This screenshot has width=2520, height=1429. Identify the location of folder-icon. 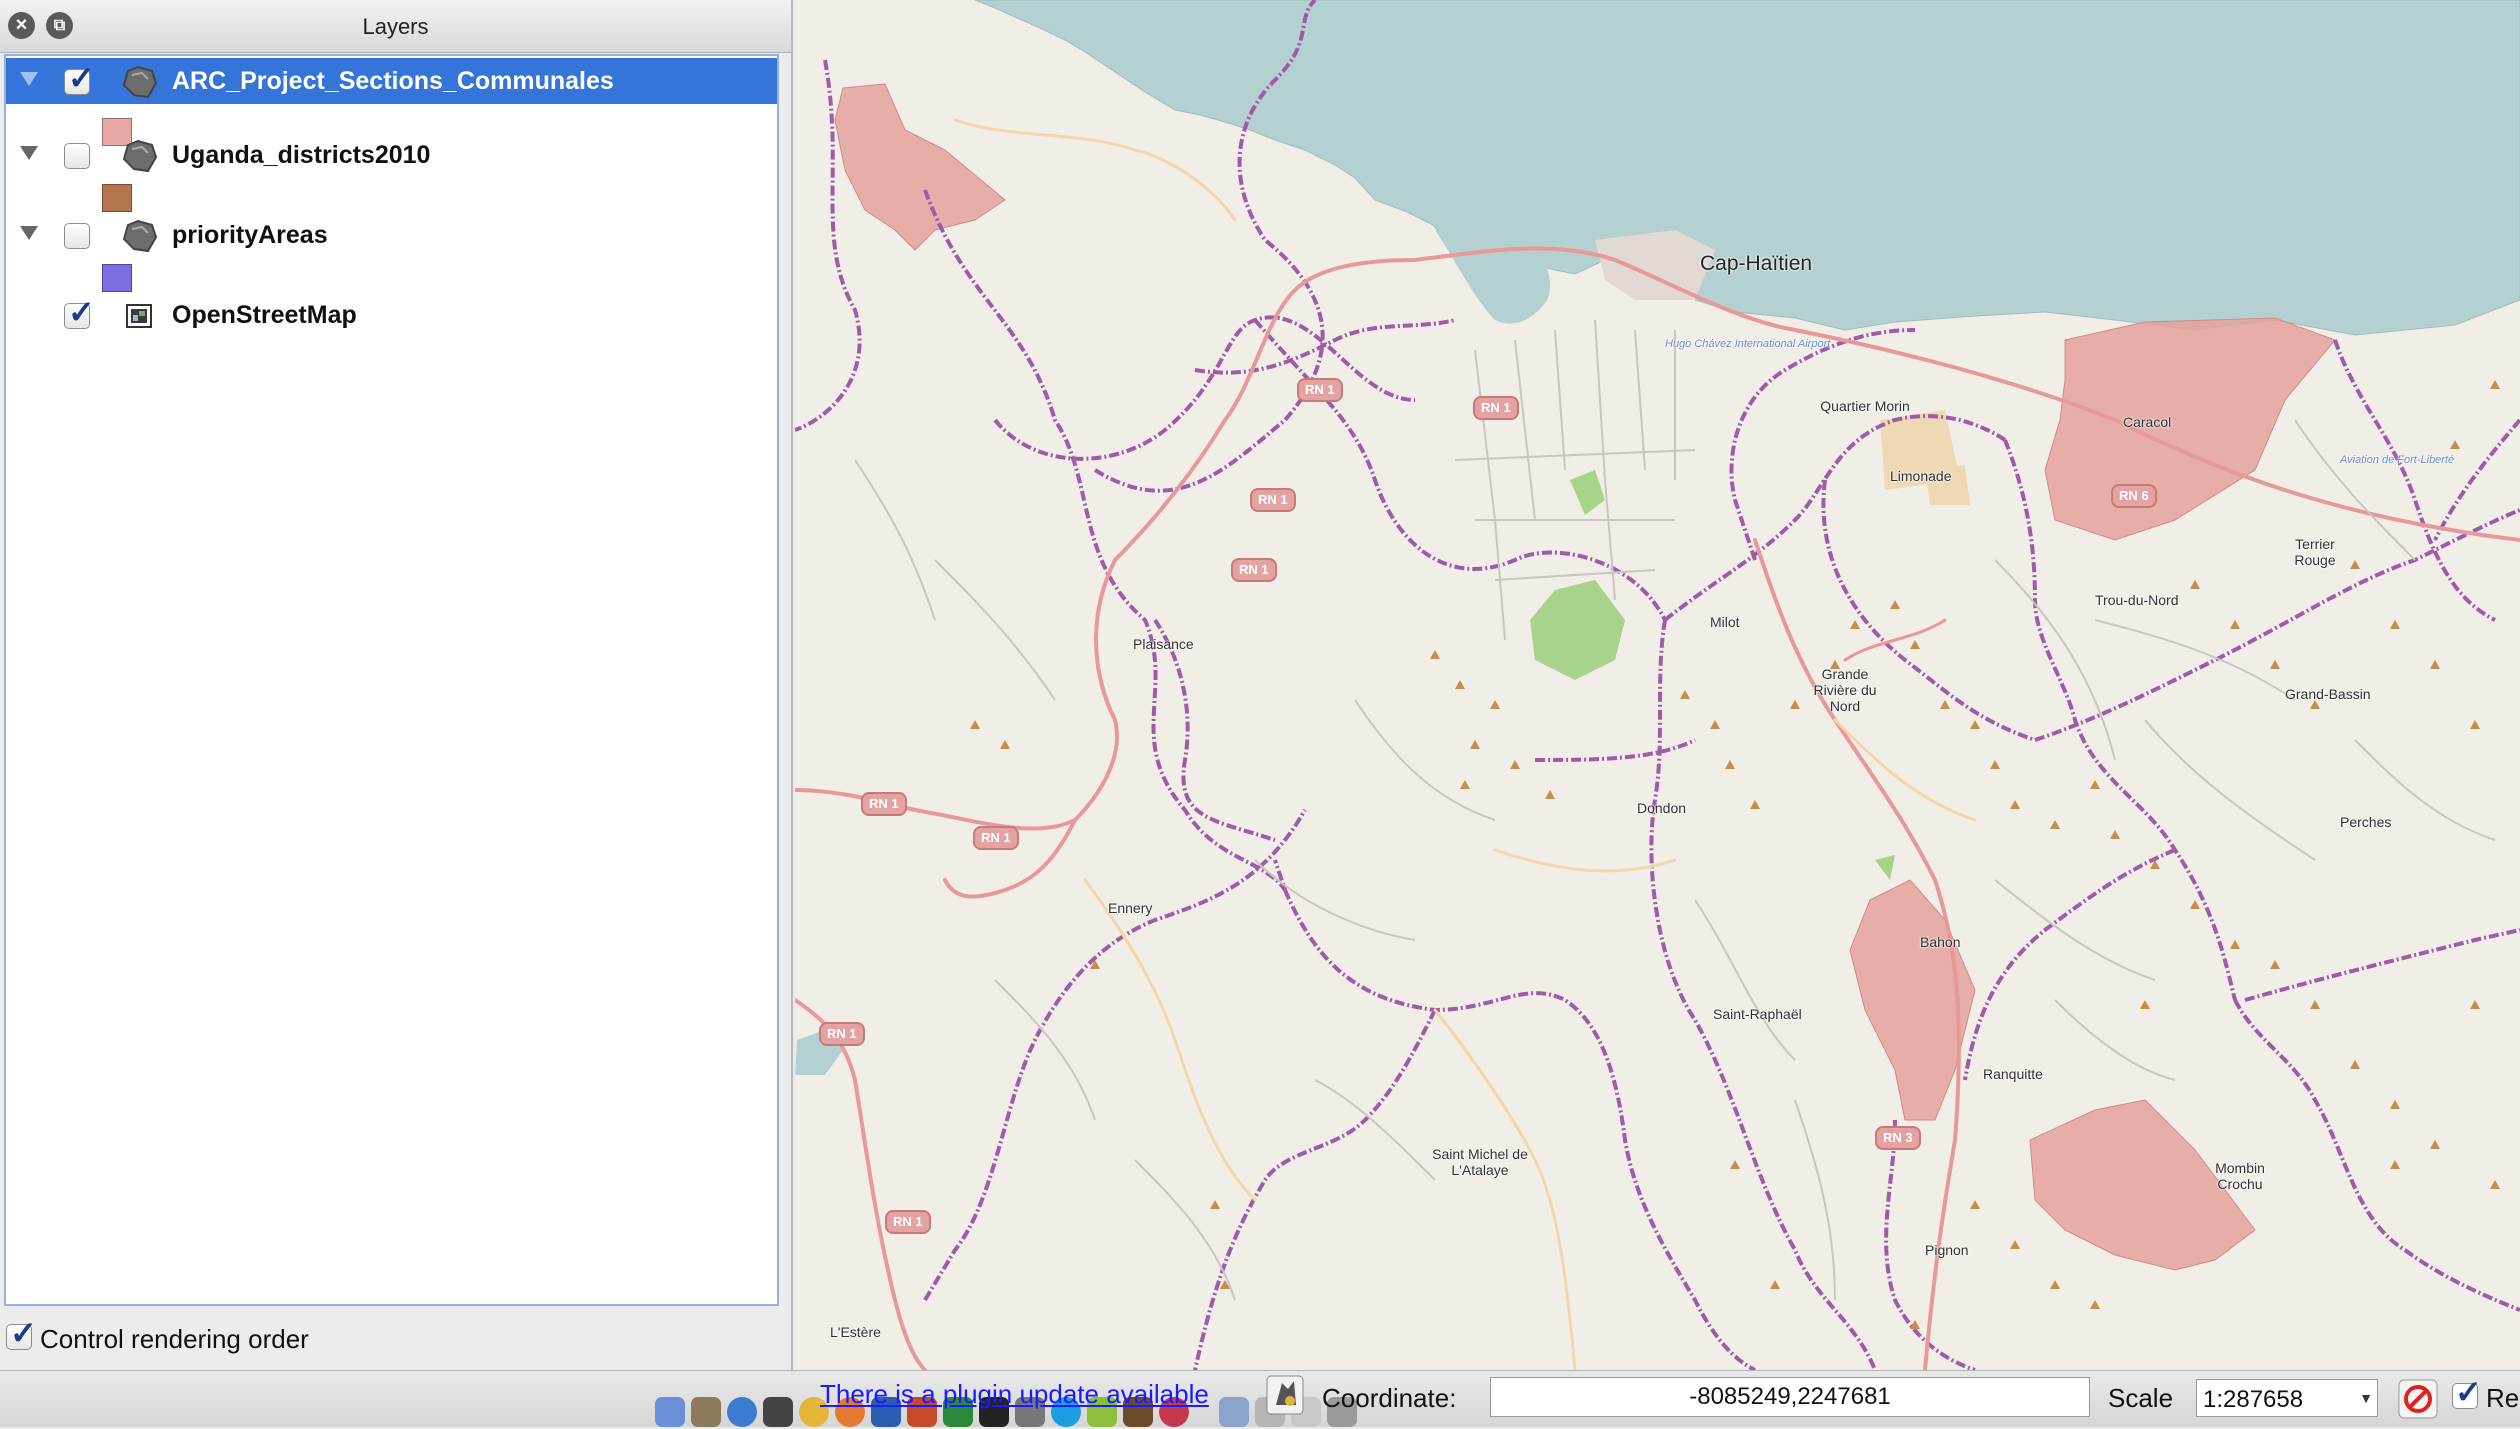
(1234, 1412).